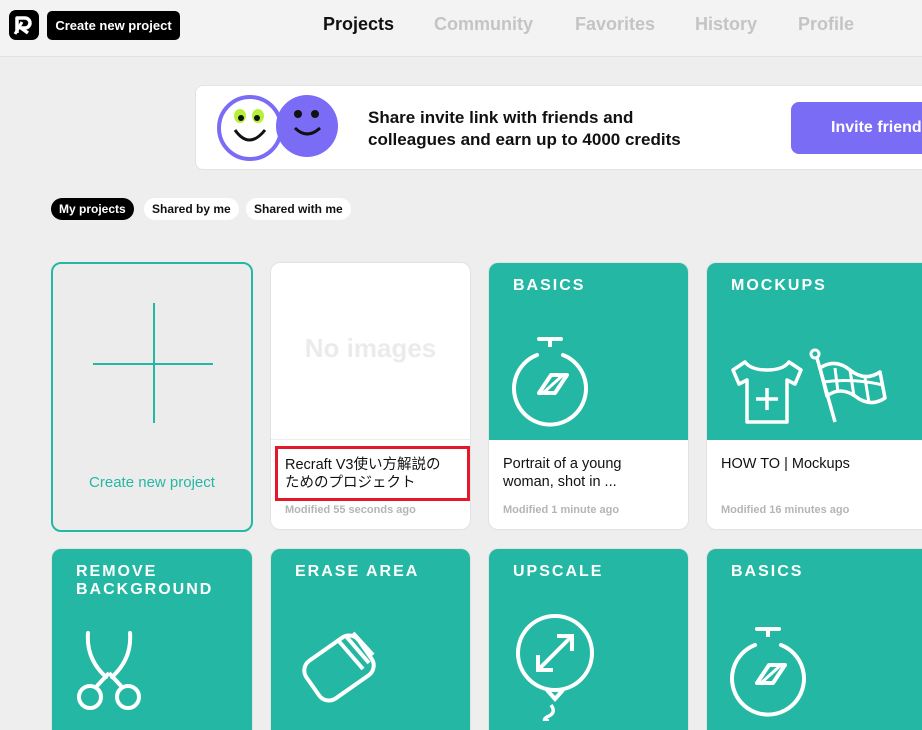 The width and height of the screenshot is (922, 730). What do you see at coordinates (113, 25) in the screenshot?
I see `create-new-project-button: Create new project` at bounding box center [113, 25].